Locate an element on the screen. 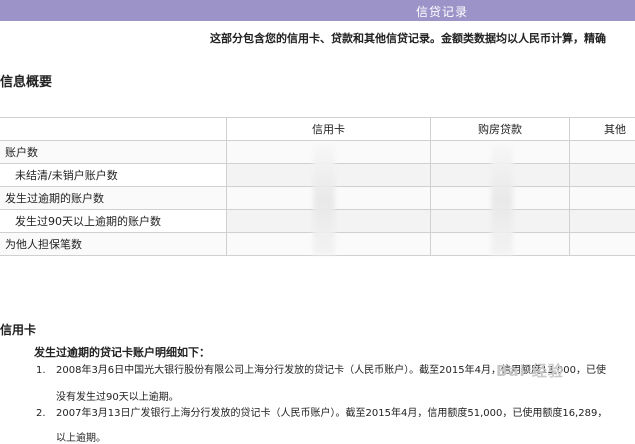 This screenshot has height=444, width=635. header-cell-credit-card: 信用卡 is located at coordinates (329, 129).